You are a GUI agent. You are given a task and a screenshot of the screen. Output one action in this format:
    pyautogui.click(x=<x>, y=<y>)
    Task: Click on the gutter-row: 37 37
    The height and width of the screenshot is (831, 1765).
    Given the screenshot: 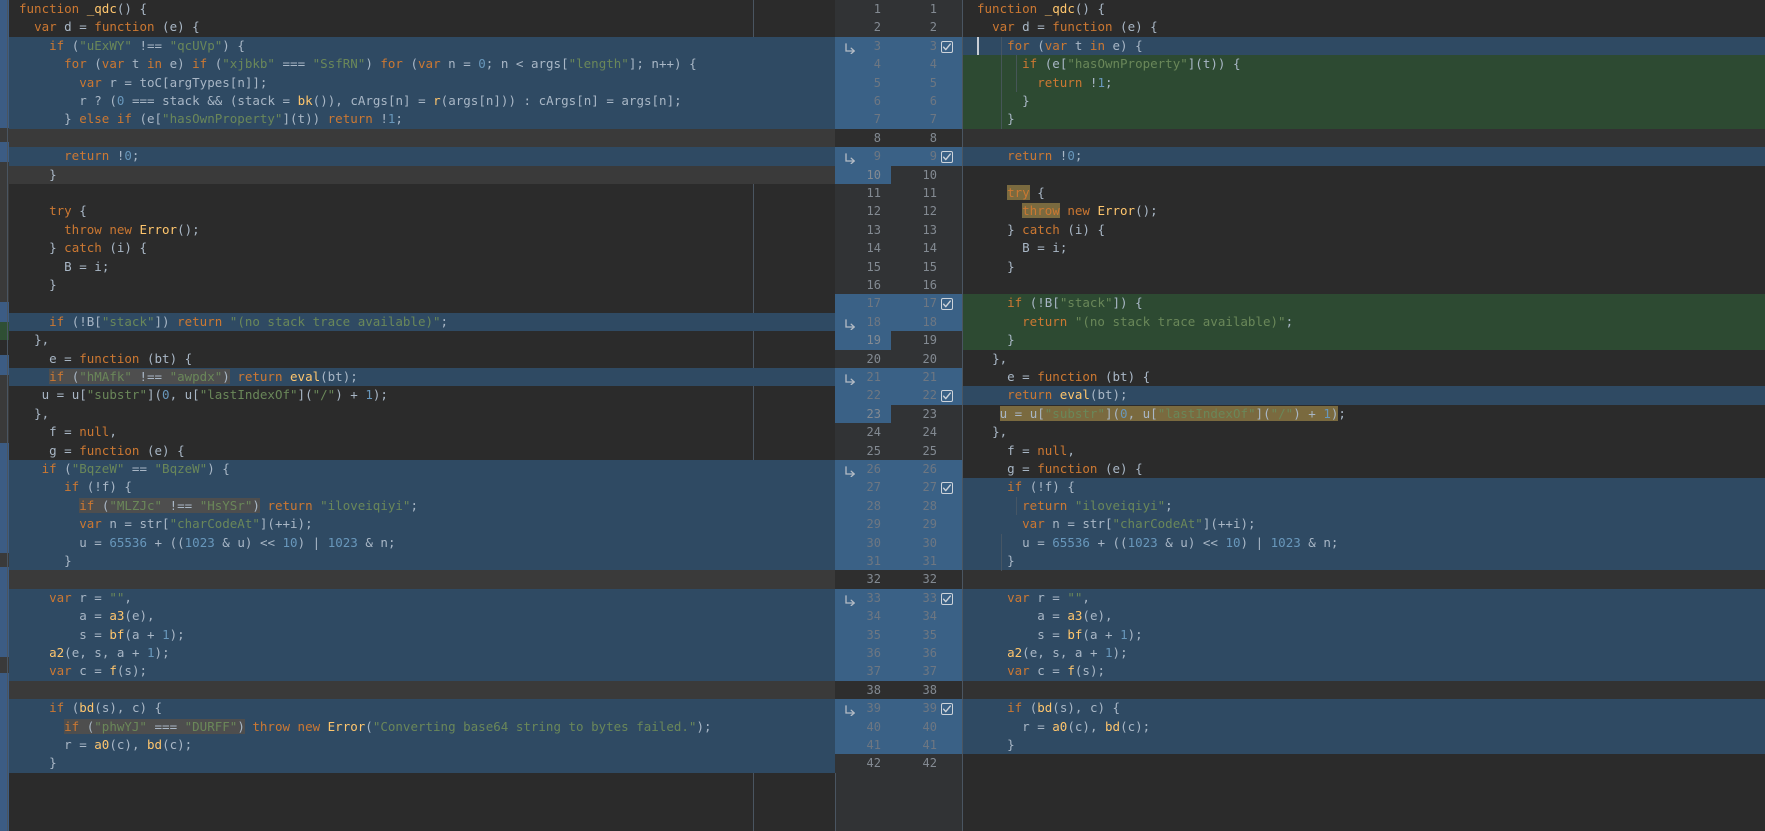 What is the action you would take?
    pyautogui.click(x=899, y=671)
    